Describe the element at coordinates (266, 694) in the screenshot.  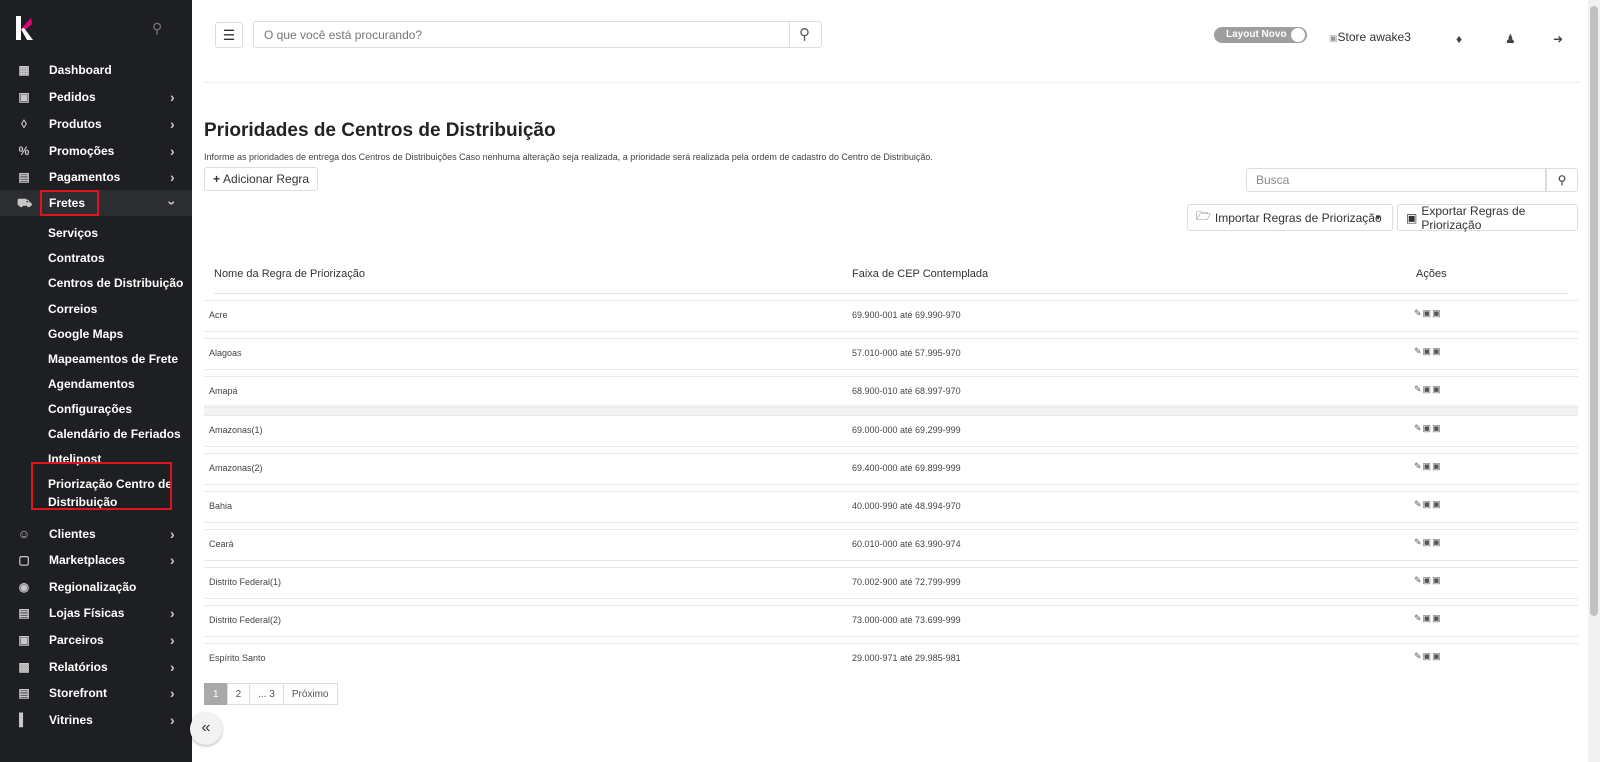
I see `page-3-button: ... 3` at that location.